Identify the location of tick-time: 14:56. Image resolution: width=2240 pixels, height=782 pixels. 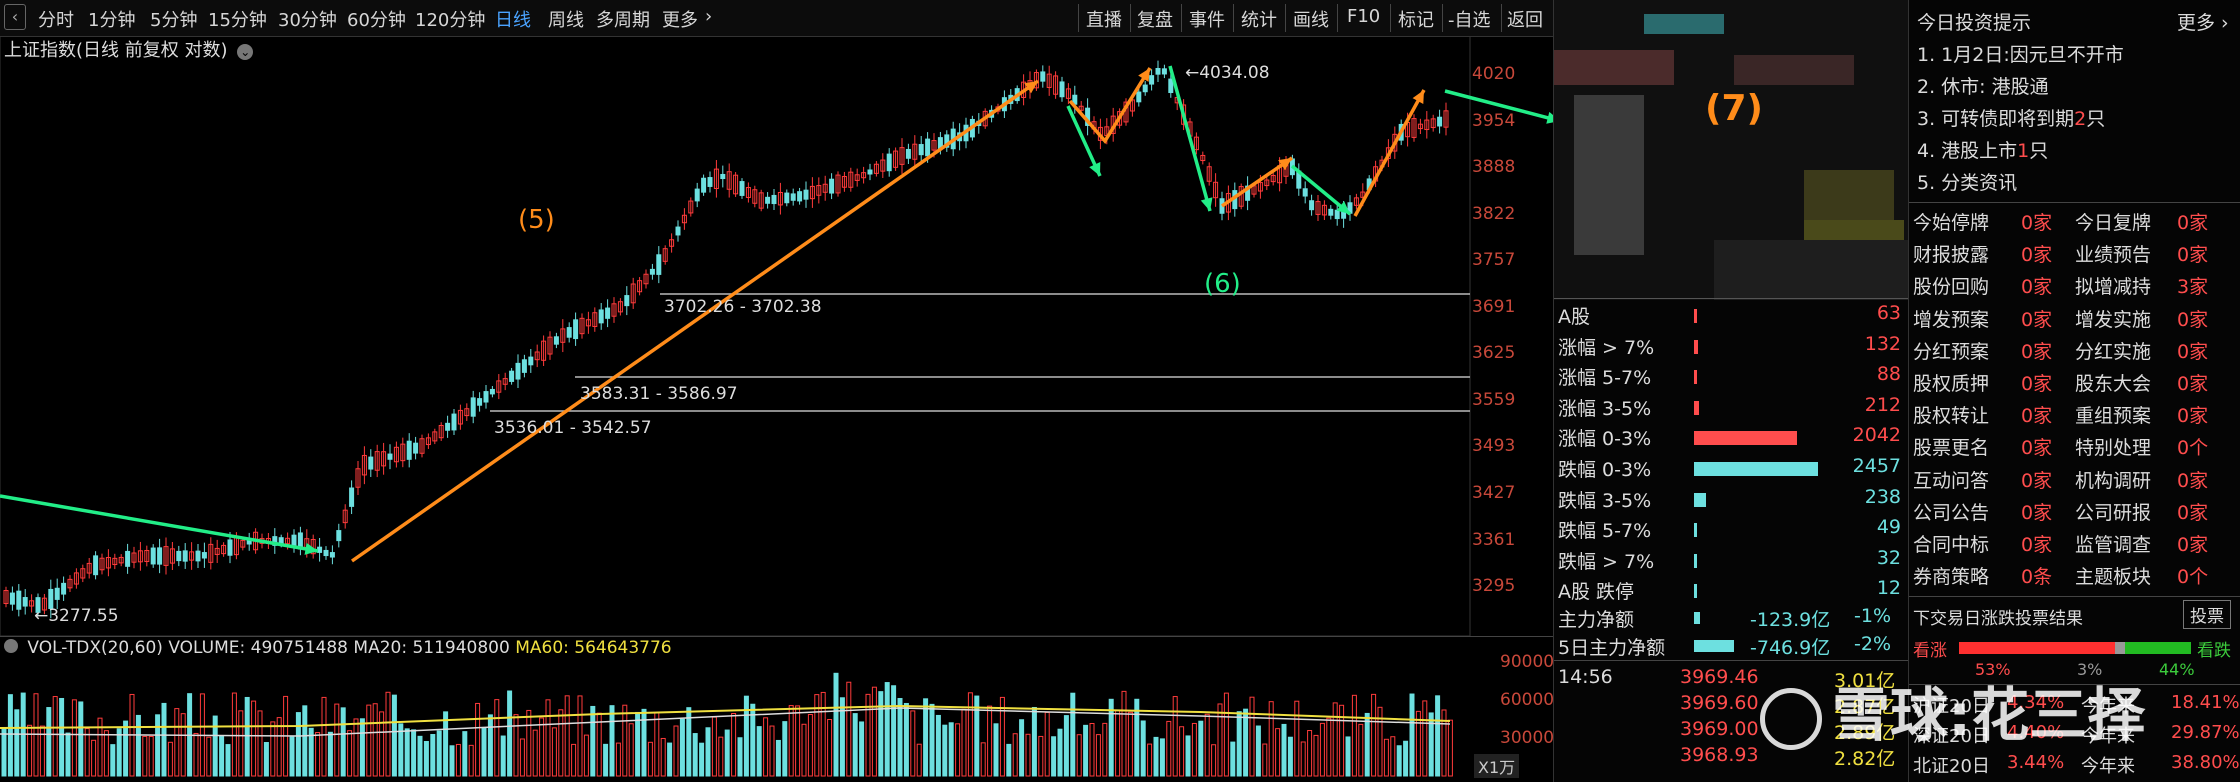
(1585, 677).